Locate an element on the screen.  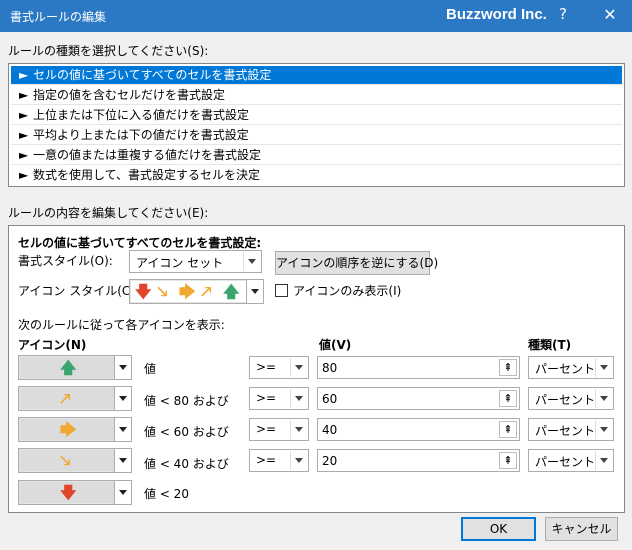
row-description: 値 < 20 is located at coordinates (166, 494).